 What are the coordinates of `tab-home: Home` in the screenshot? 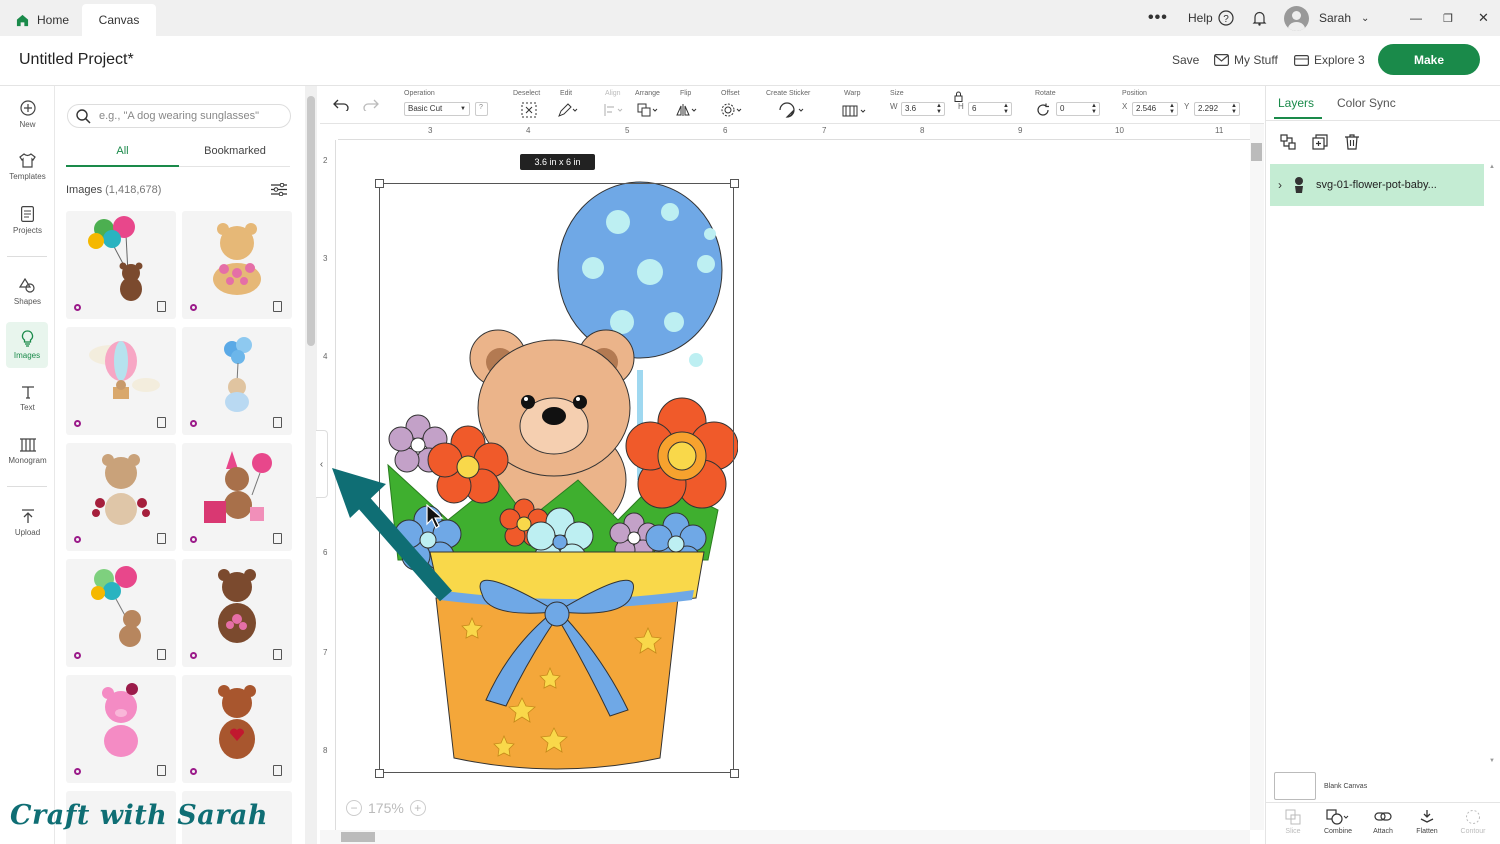 It's located at (44, 20).